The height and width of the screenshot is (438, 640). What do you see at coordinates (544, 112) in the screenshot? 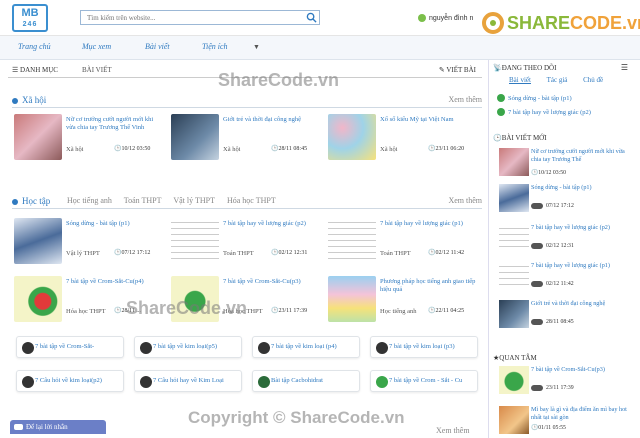
I see `following-item: 7 bài tập hay về lượng giác (p2)` at bounding box center [544, 112].